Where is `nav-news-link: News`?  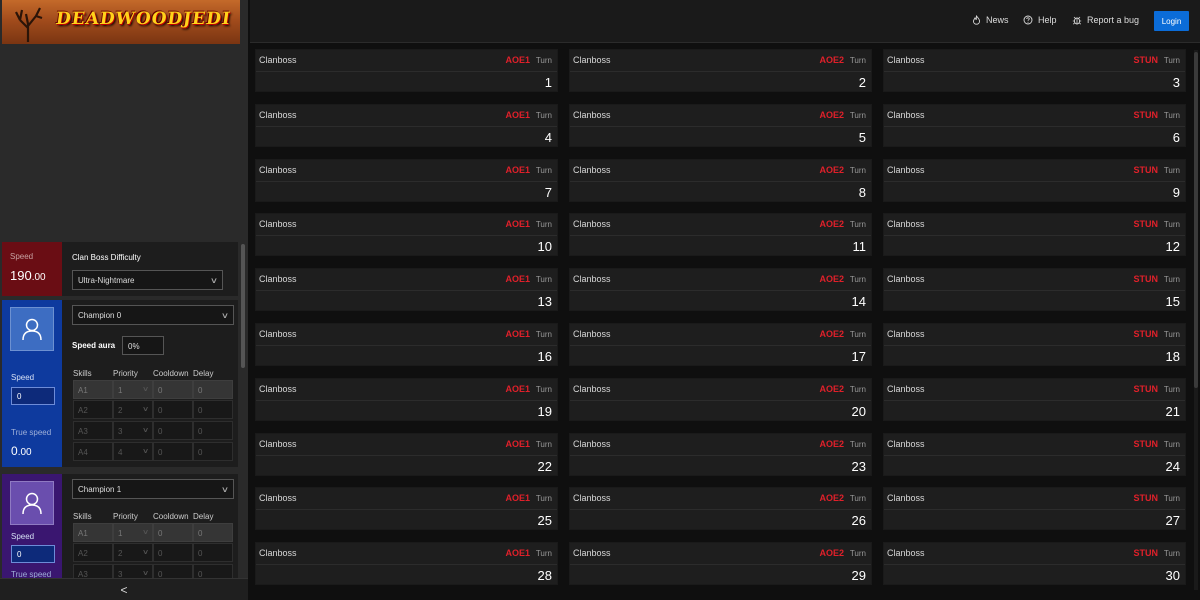
nav-news-link: News is located at coordinates (990, 20).